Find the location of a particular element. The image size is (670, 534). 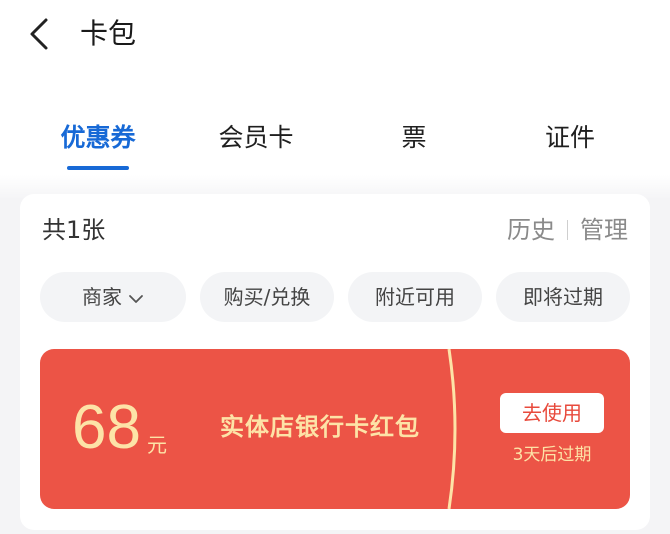

filter-merchant: 商家 is located at coordinates (113, 297).